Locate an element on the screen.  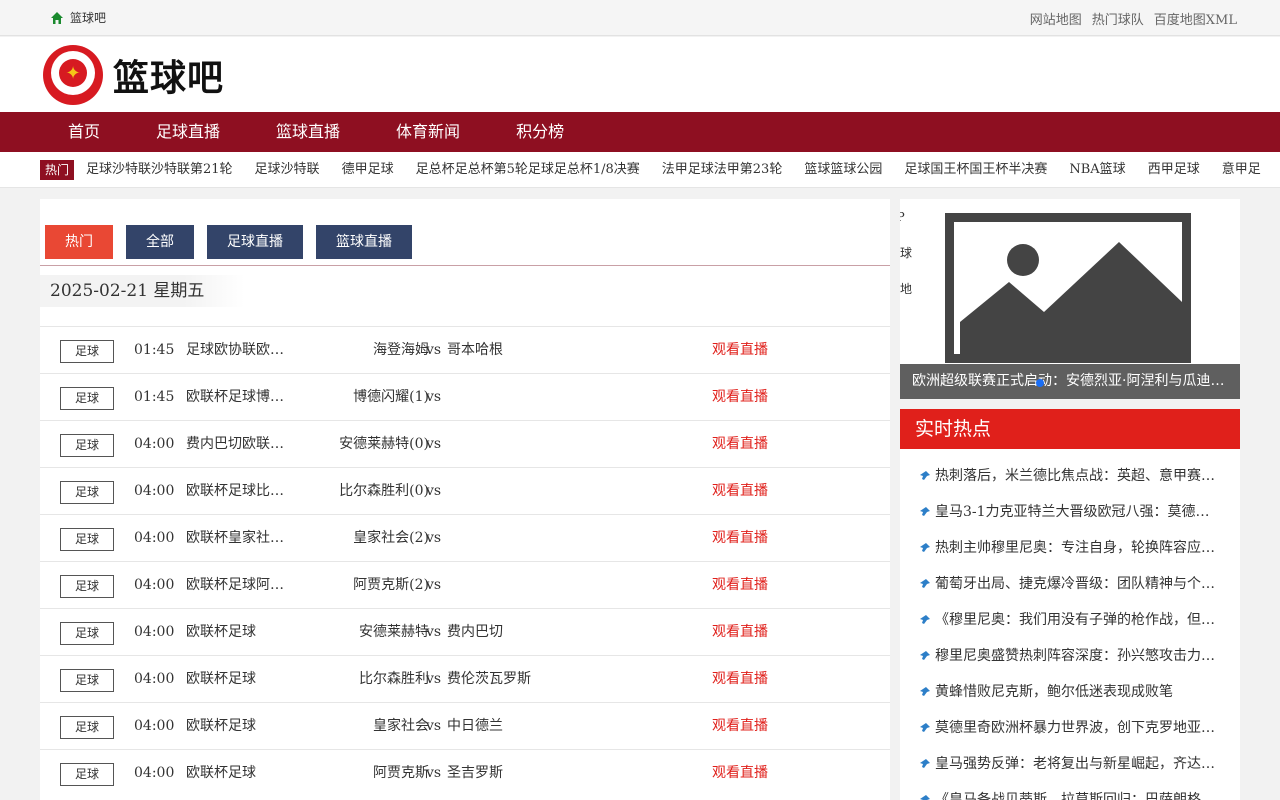
nav-item-basketball-live: 篮球直播 is located at coordinates (308, 132).